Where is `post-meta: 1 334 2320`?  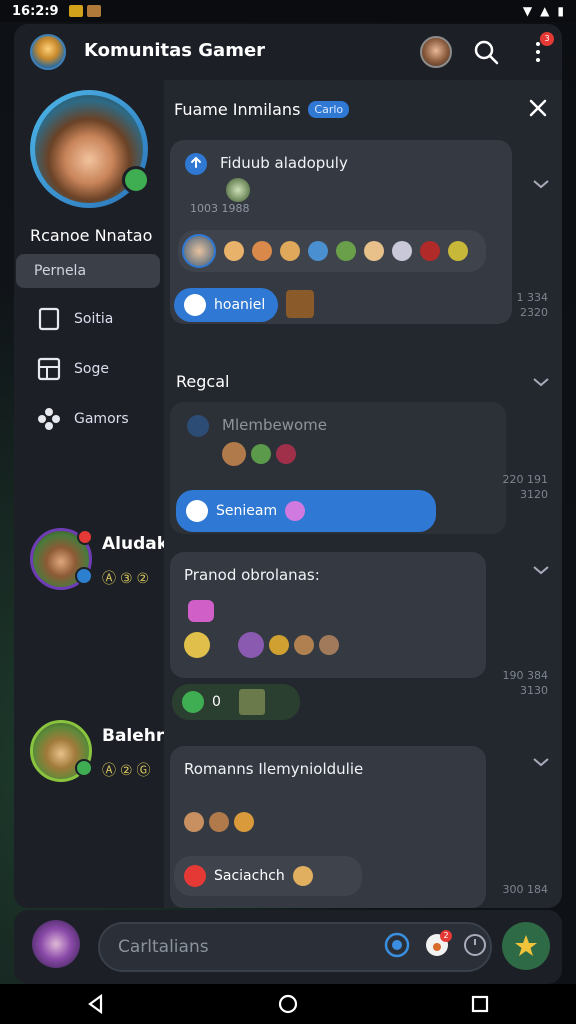
post-meta: 1 334 2320 is located at coordinates (532, 305).